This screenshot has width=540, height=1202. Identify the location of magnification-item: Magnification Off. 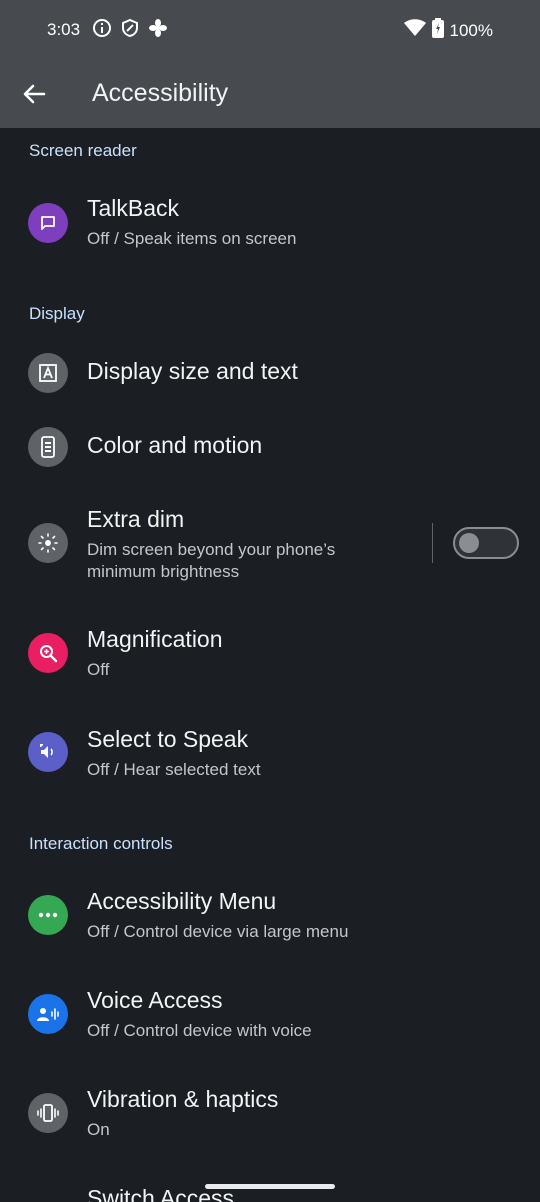
(270, 660).